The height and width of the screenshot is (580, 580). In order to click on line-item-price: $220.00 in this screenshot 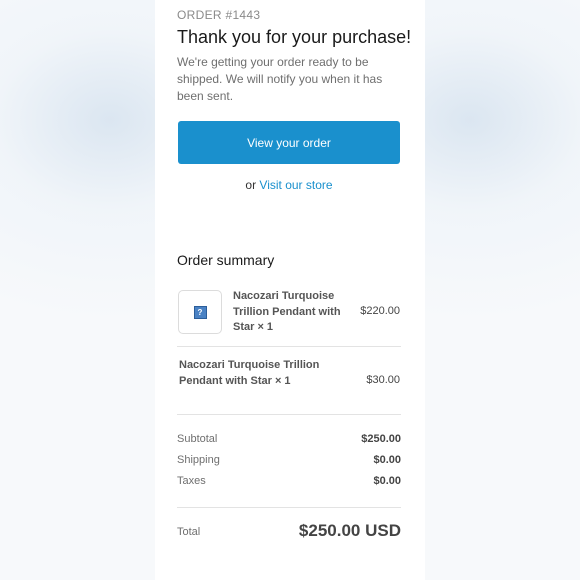, I will do `click(380, 311)`.